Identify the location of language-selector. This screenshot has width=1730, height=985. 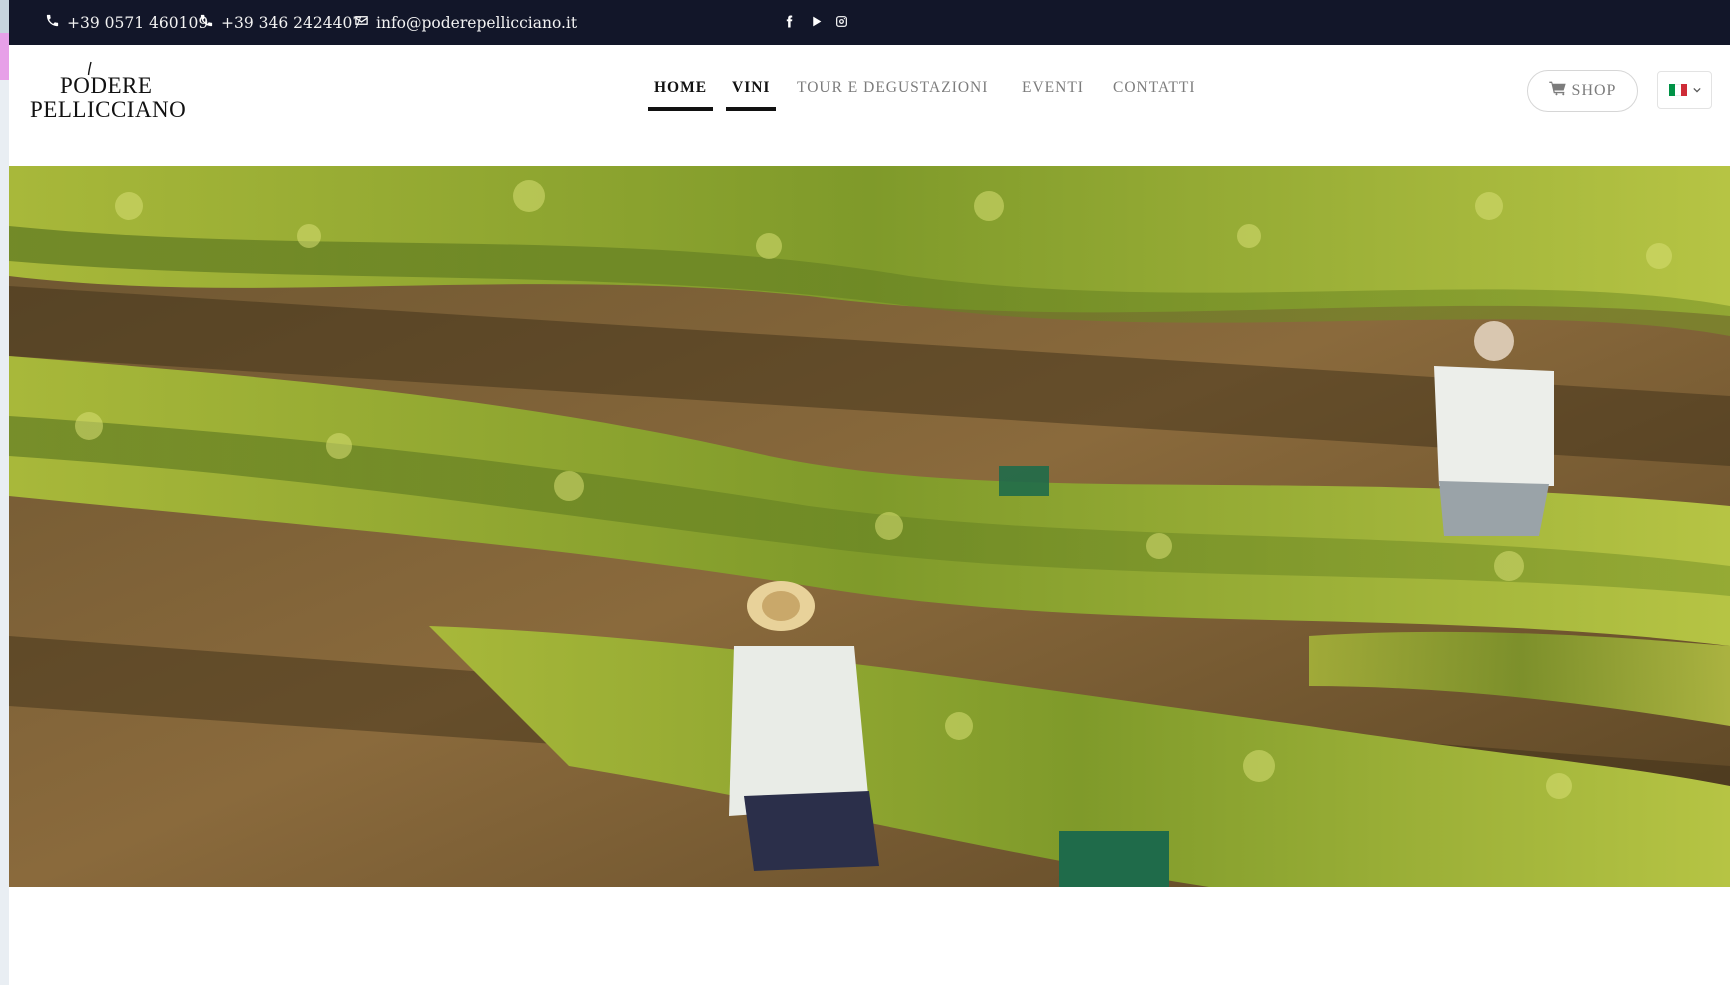
(1684, 90).